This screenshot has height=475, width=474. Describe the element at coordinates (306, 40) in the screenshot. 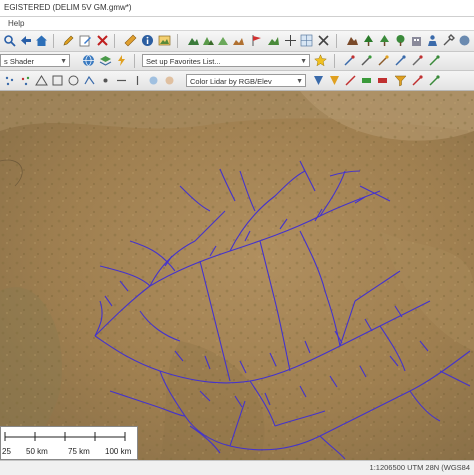

I see `grid-icon` at that location.